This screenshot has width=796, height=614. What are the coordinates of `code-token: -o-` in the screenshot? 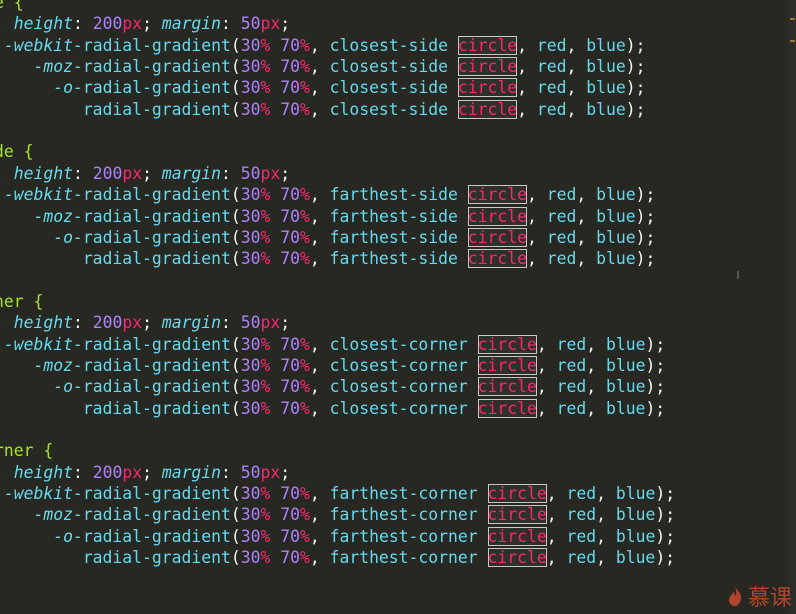 It's located at (68, 88).